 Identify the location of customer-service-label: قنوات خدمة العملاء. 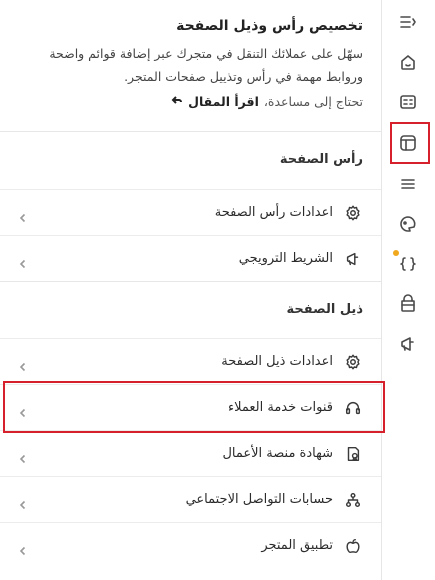
(280, 407).